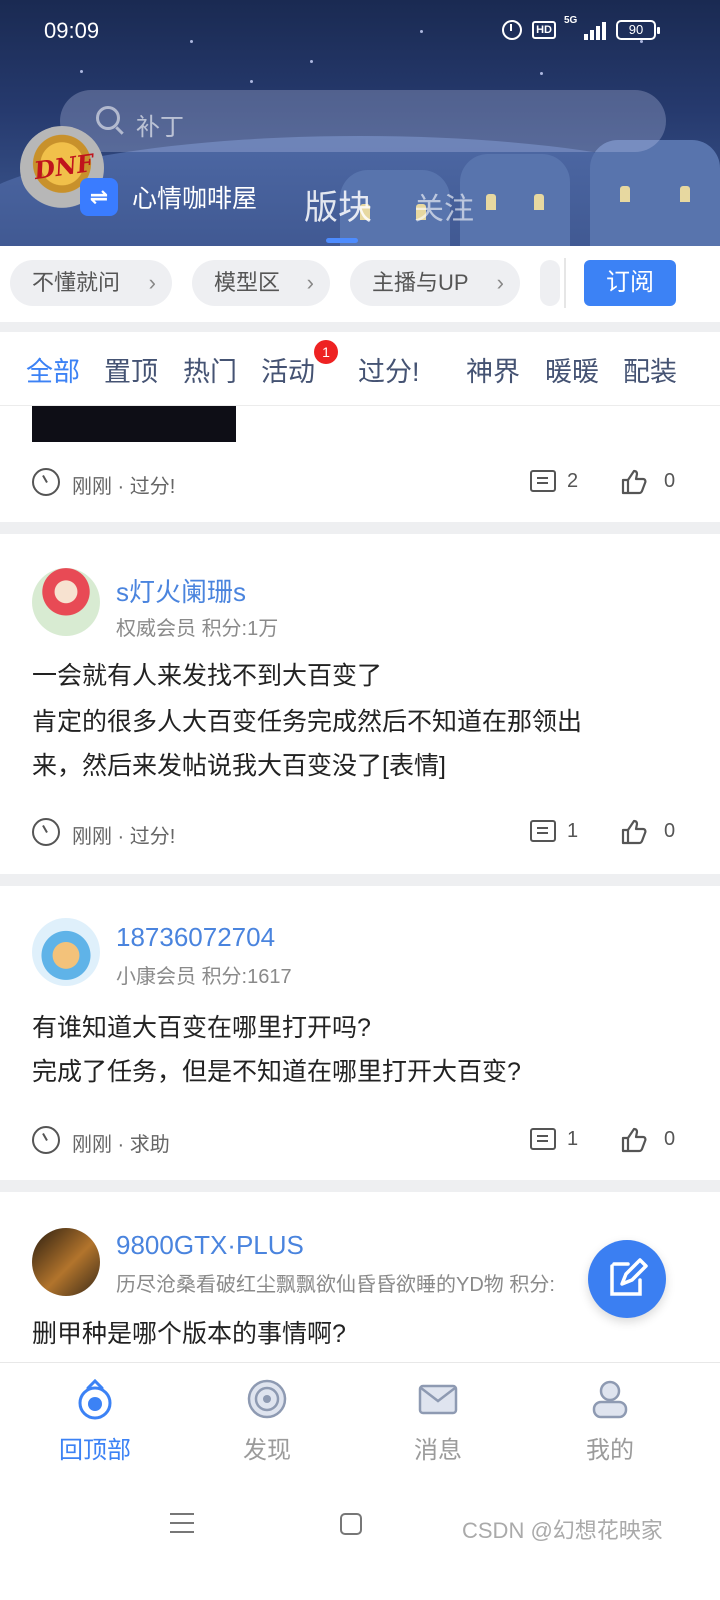 This screenshot has height=1600, width=720. What do you see at coordinates (585, 27) in the screenshot?
I see `signal-icon: 5G` at bounding box center [585, 27].